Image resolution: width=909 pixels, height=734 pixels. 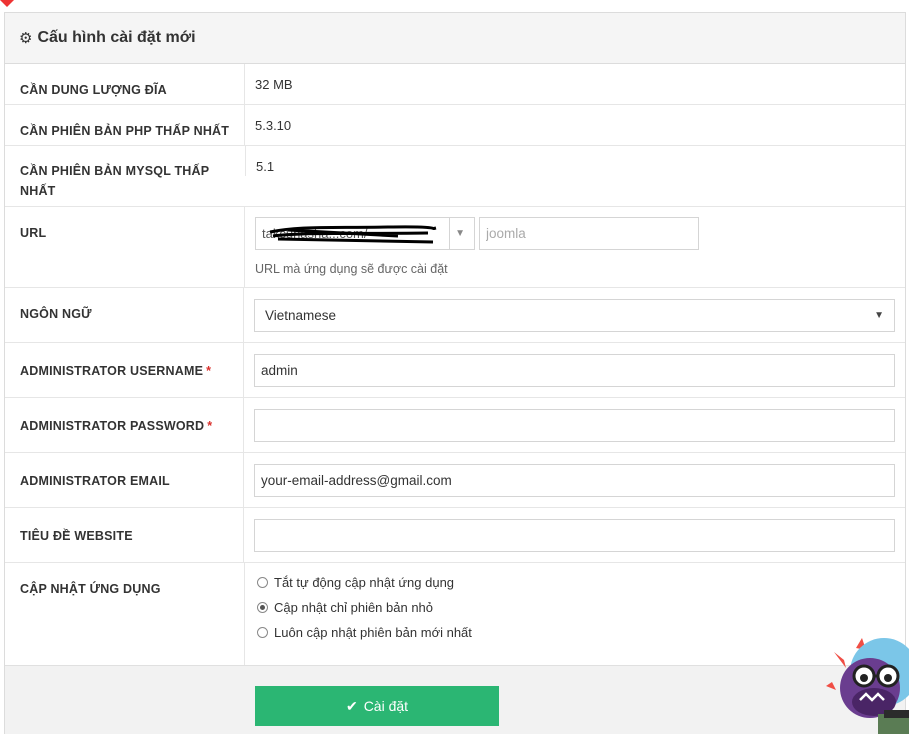 I want to click on radio-button-checked, so click(x=262, y=607).